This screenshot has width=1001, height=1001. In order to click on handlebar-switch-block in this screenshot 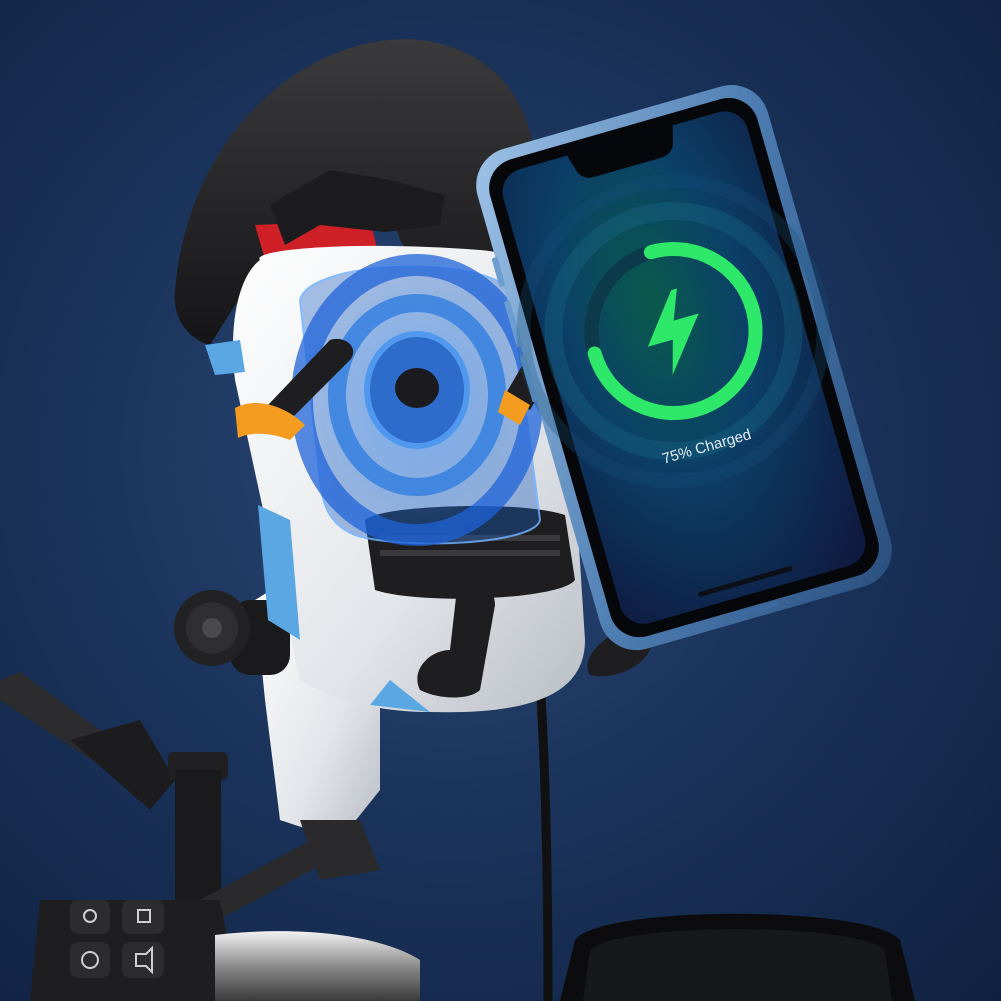, I will do `click(135, 950)`.